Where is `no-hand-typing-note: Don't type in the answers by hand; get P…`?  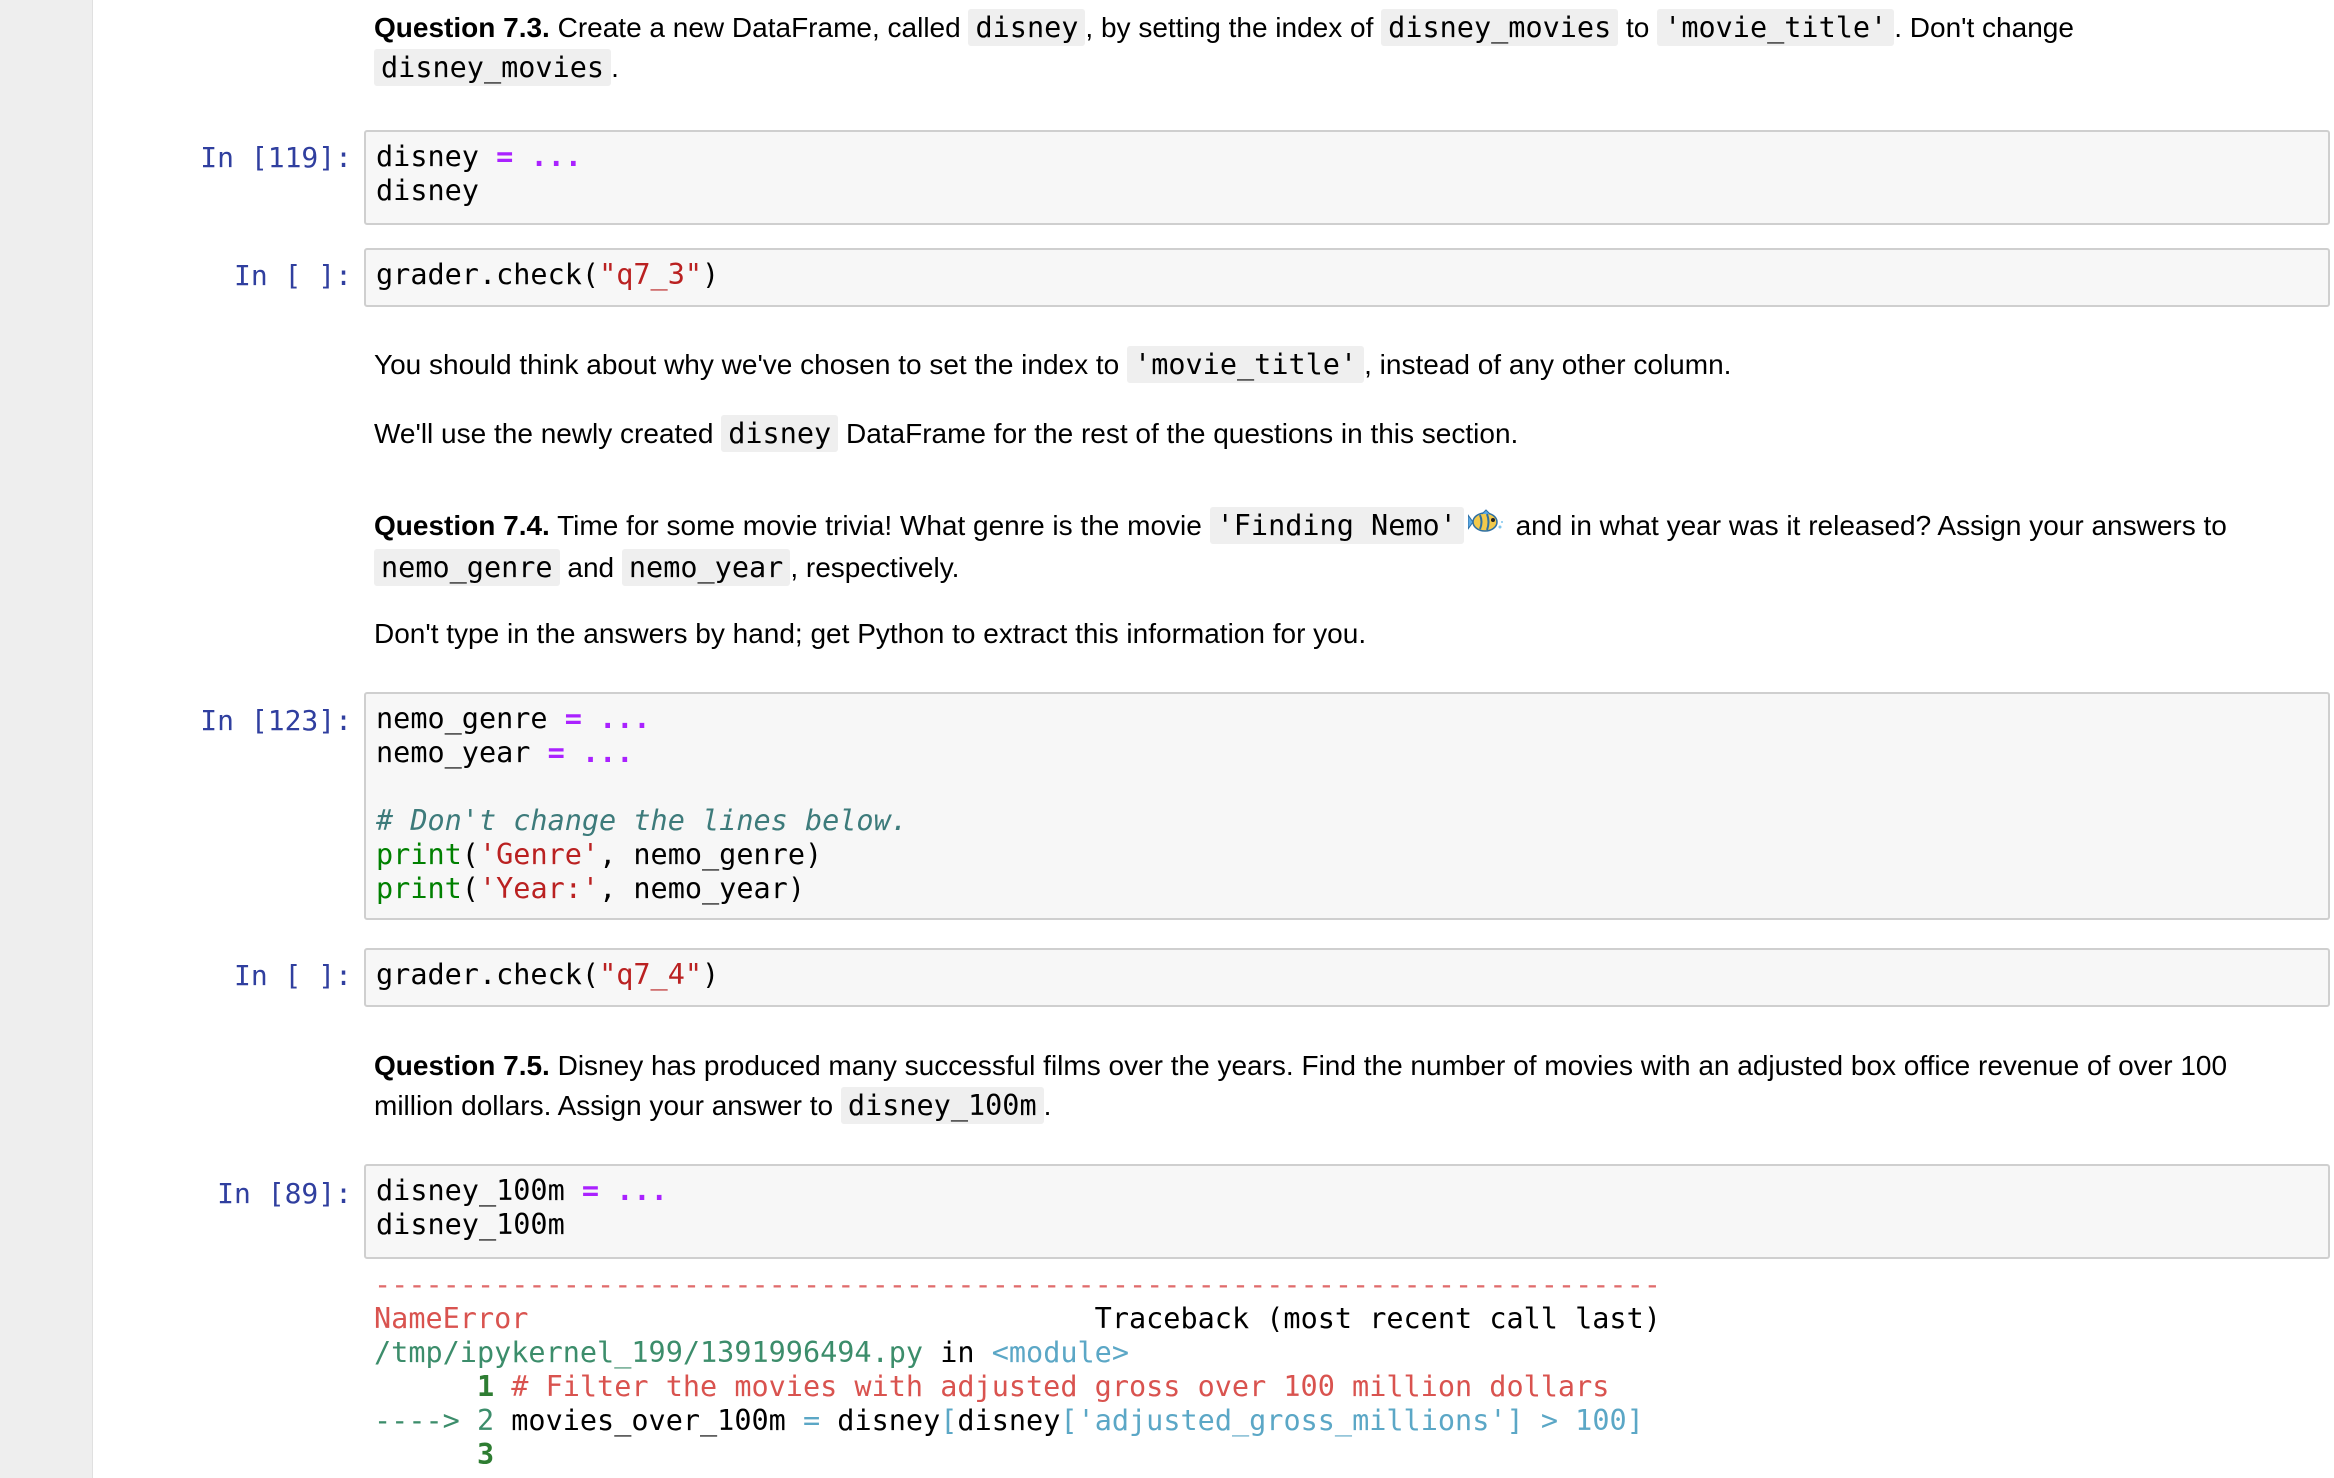 no-hand-typing-note: Don't type in the answers by hand; get P… is located at coordinates (870, 633).